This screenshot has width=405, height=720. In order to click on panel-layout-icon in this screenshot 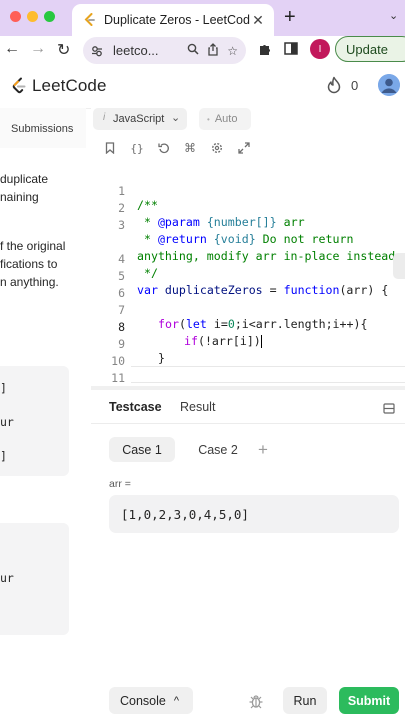, I will do `click(389, 410)`.